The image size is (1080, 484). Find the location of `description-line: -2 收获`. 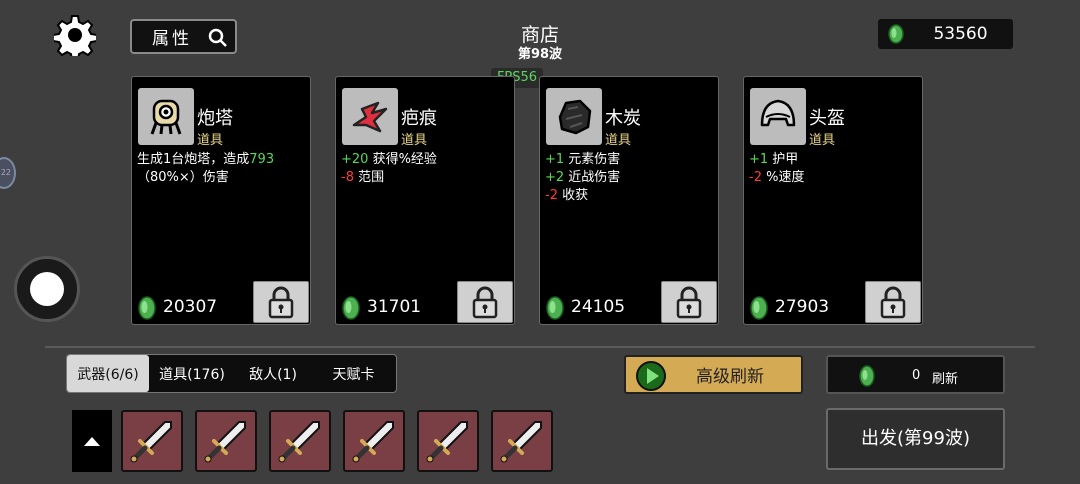

description-line: -2 收获 is located at coordinates (629, 196).